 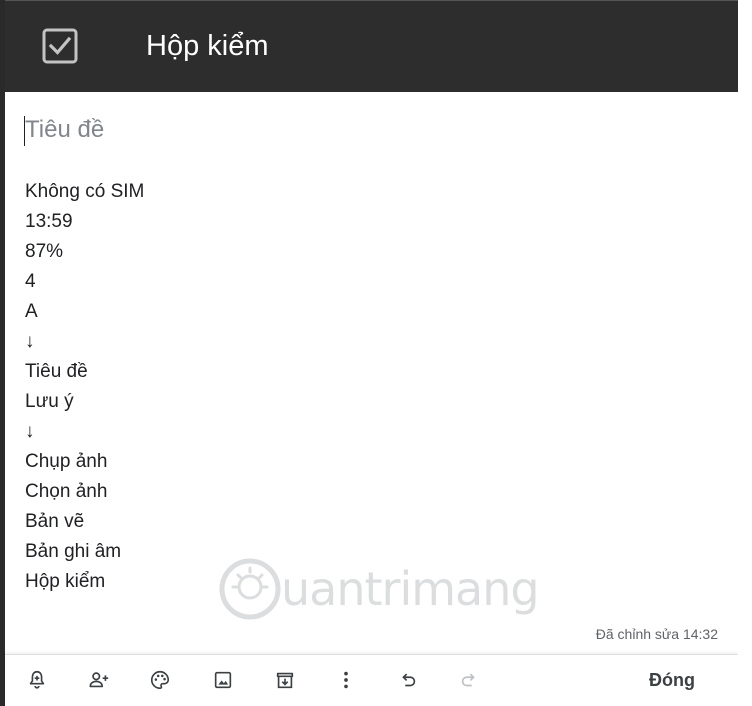 I want to click on background-color-button, so click(x=160, y=680).